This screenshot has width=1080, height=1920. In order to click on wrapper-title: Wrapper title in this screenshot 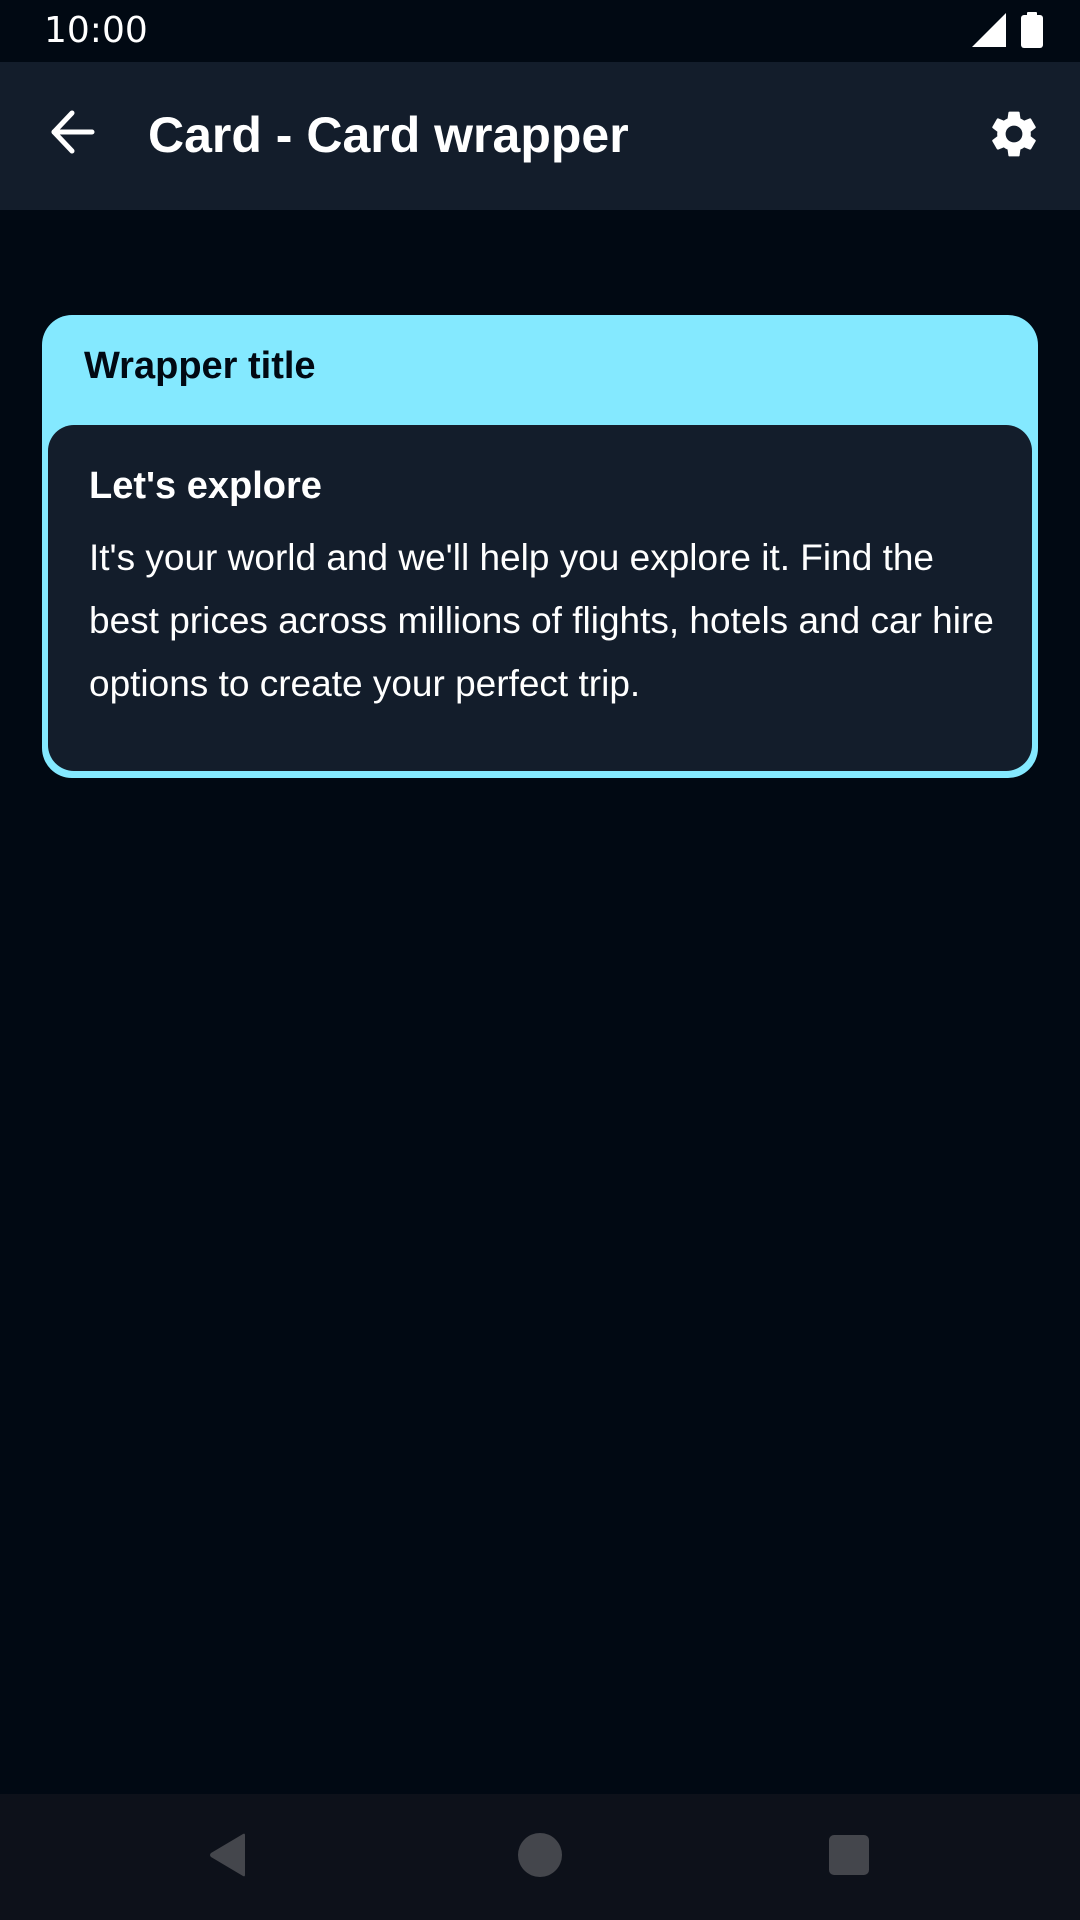, I will do `click(200, 366)`.